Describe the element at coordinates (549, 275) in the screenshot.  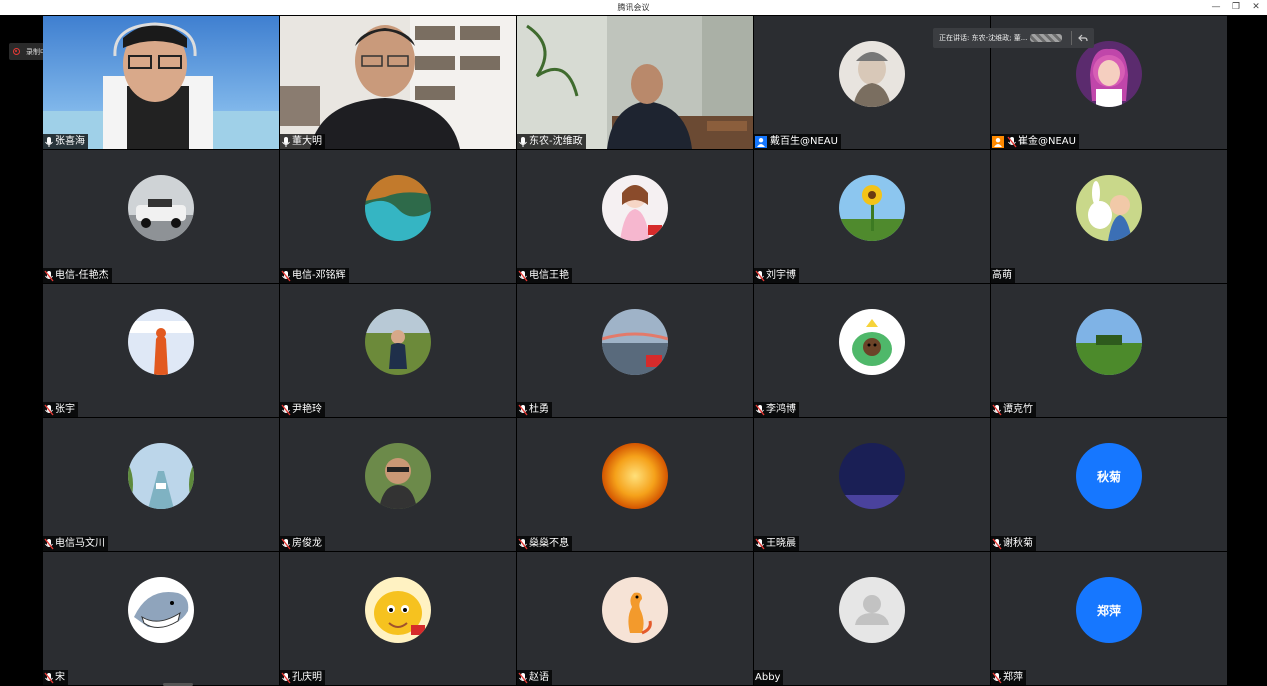
I see `participant-name: 电信王艳` at that location.